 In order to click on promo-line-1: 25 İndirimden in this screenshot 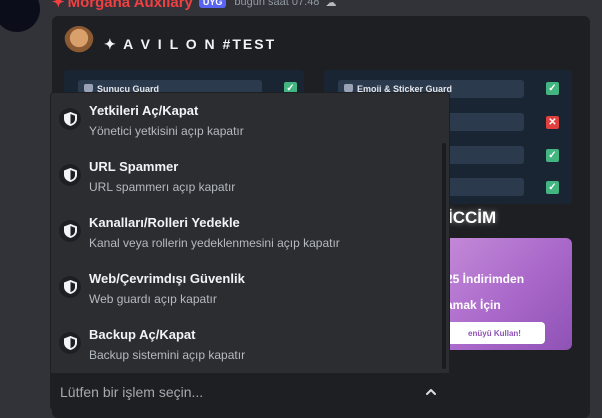, I will do `click(485, 279)`.